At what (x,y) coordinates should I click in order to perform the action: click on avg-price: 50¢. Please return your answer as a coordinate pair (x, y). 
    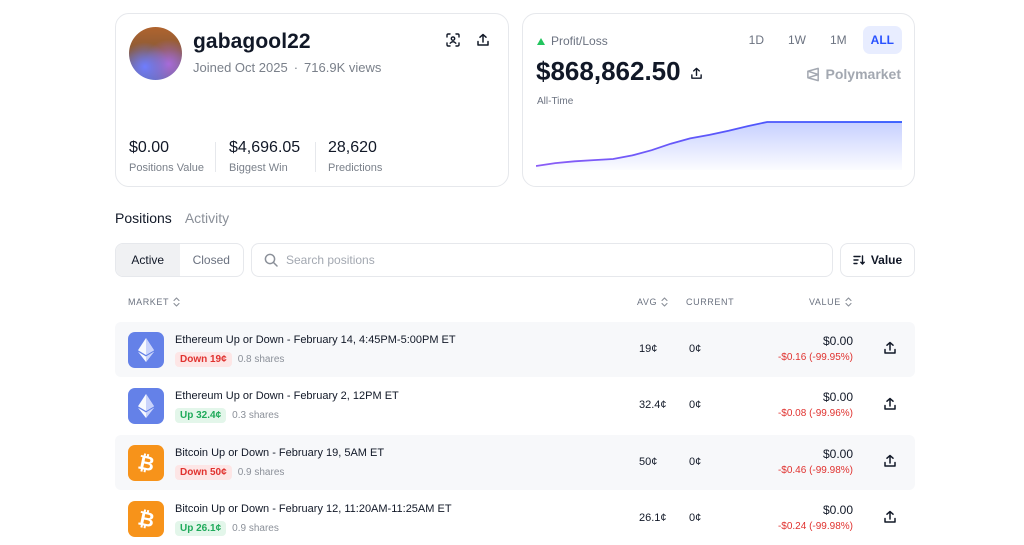
    Looking at the image, I should click on (648, 462).